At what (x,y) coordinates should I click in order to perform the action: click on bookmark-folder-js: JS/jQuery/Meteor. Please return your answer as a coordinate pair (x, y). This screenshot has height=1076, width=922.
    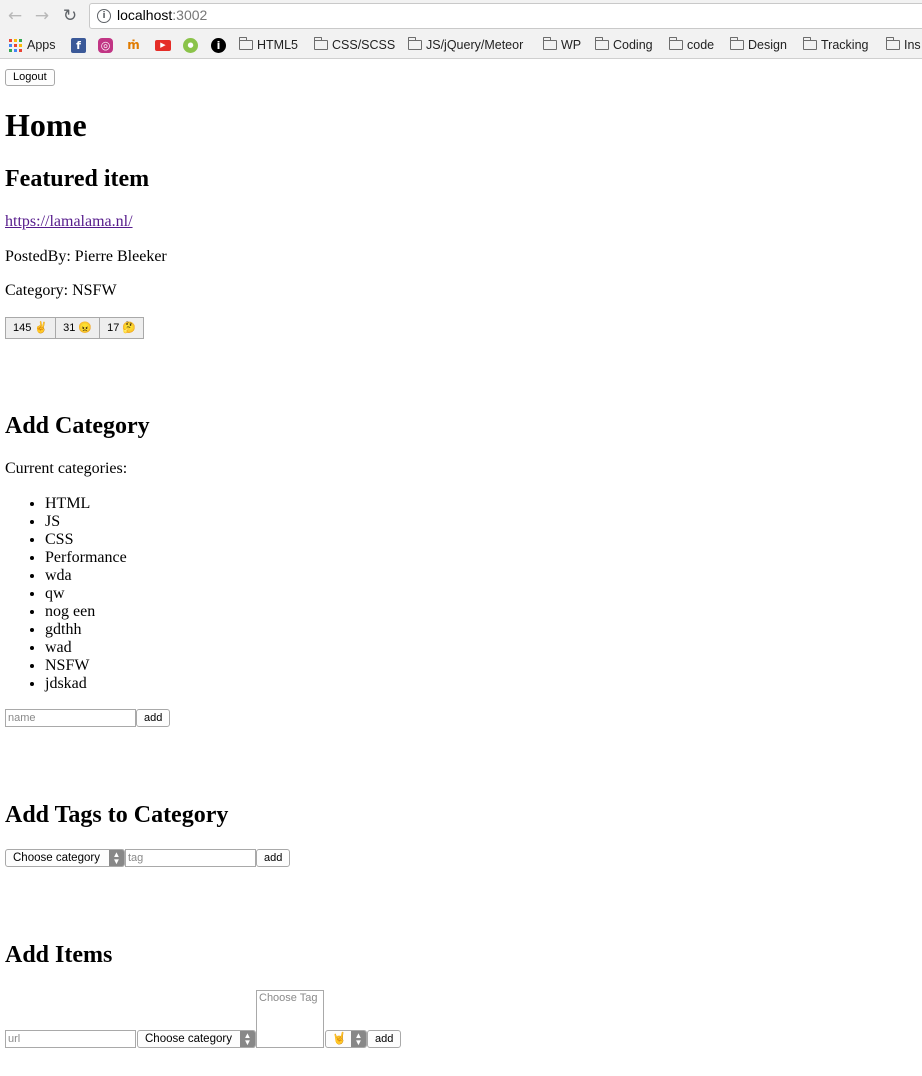
    Looking at the image, I should click on (465, 44).